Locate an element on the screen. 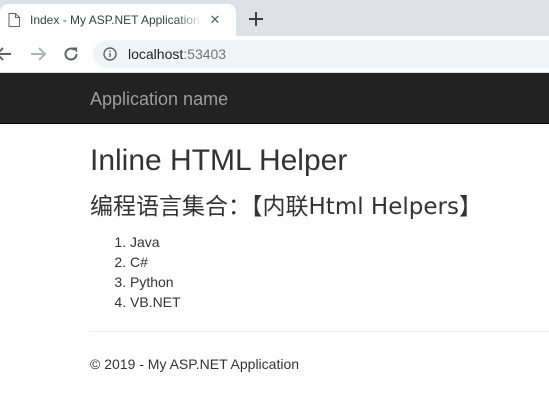 Image resolution: width=549 pixels, height=415 pixels. list-item: Python is located at coordinates (155, 282).